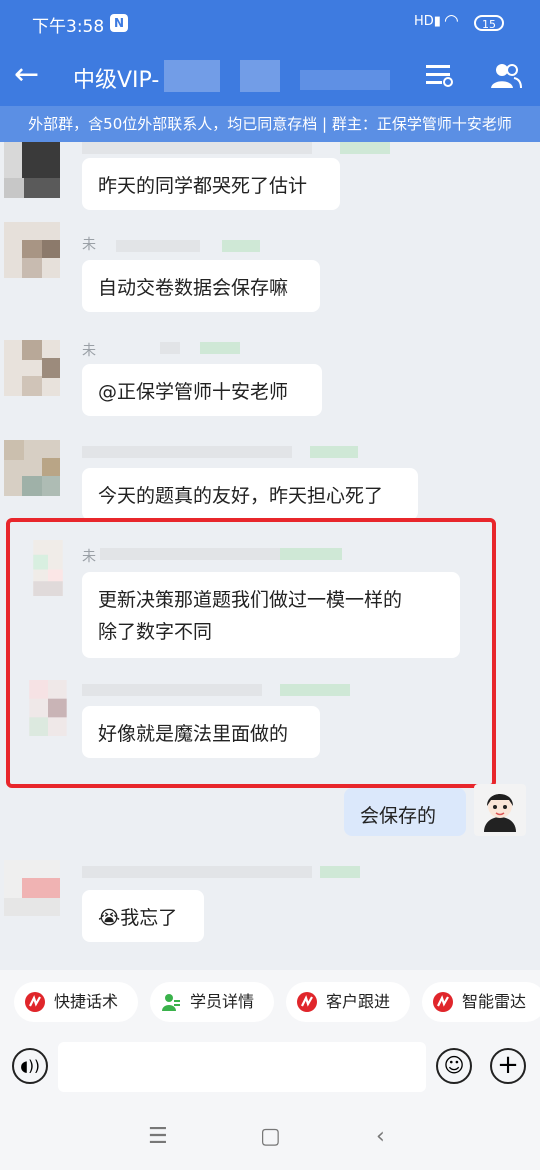 This screenshot has height=1170, width=540. Describe the element at coordinates (508, 1066) in the screenshot. I see `plus-icon: +` at that location.